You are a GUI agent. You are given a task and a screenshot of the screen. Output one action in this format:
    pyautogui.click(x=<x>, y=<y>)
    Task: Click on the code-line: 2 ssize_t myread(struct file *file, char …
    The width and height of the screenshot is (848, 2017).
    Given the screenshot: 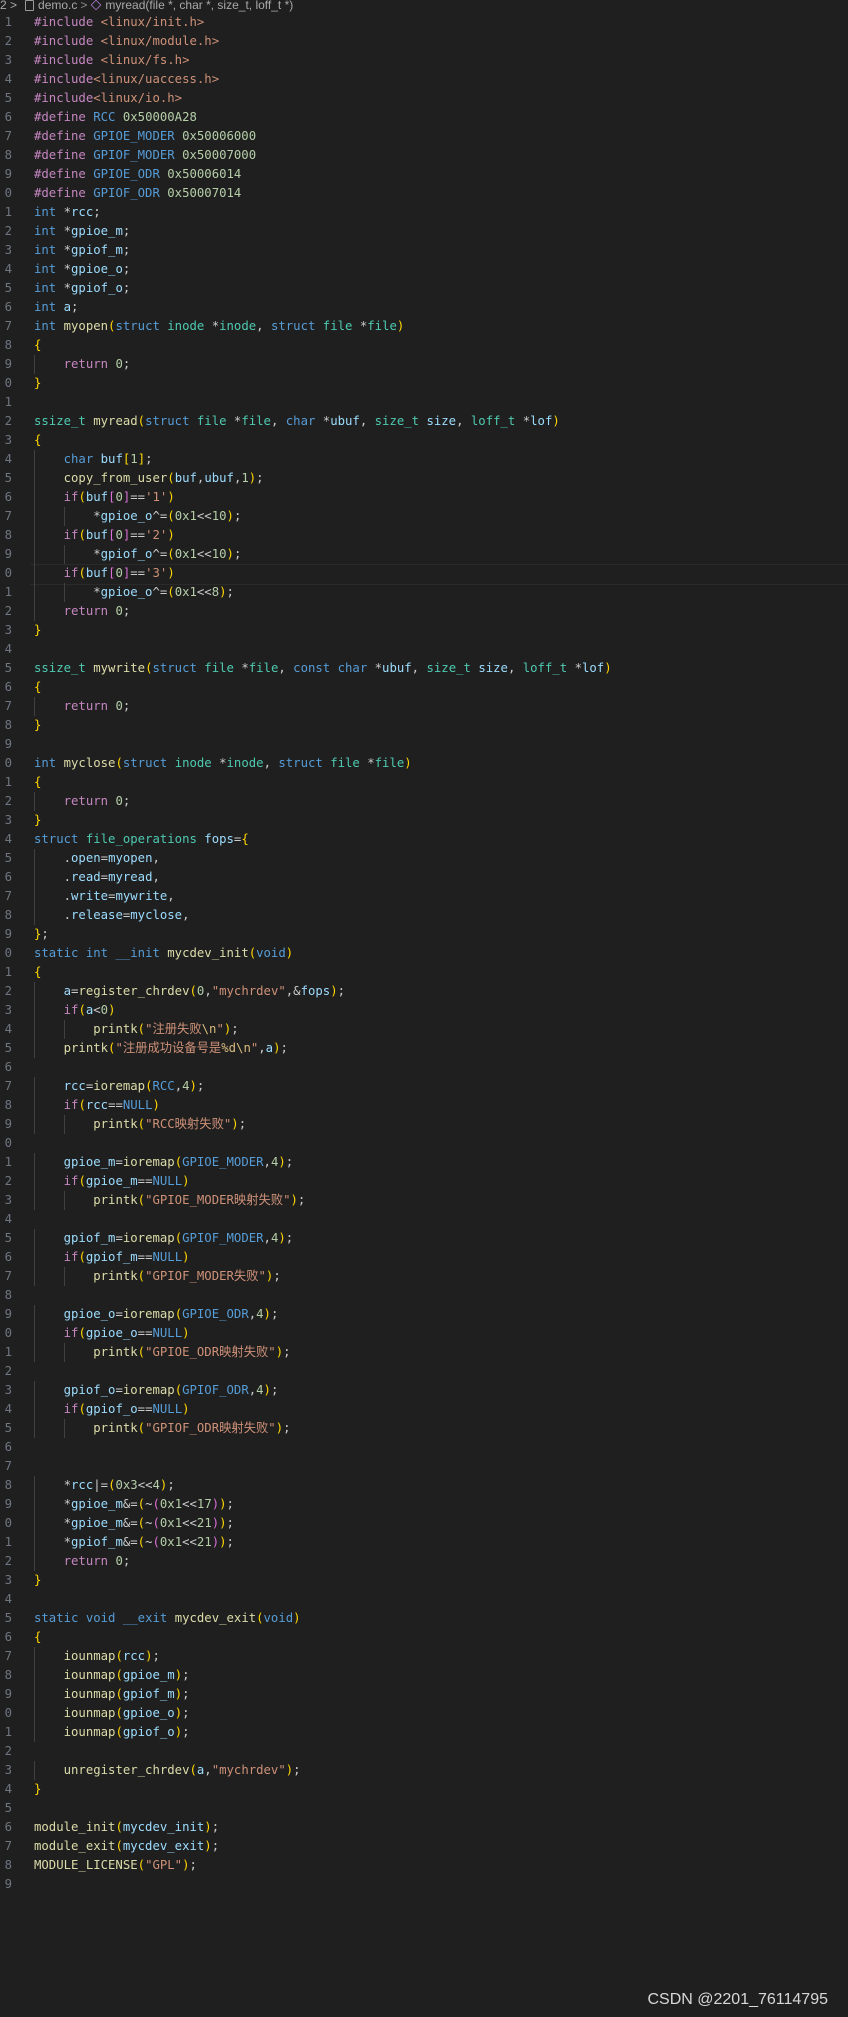 What is the action you would take?
    pyautogui.click(x=424, y=421)
    